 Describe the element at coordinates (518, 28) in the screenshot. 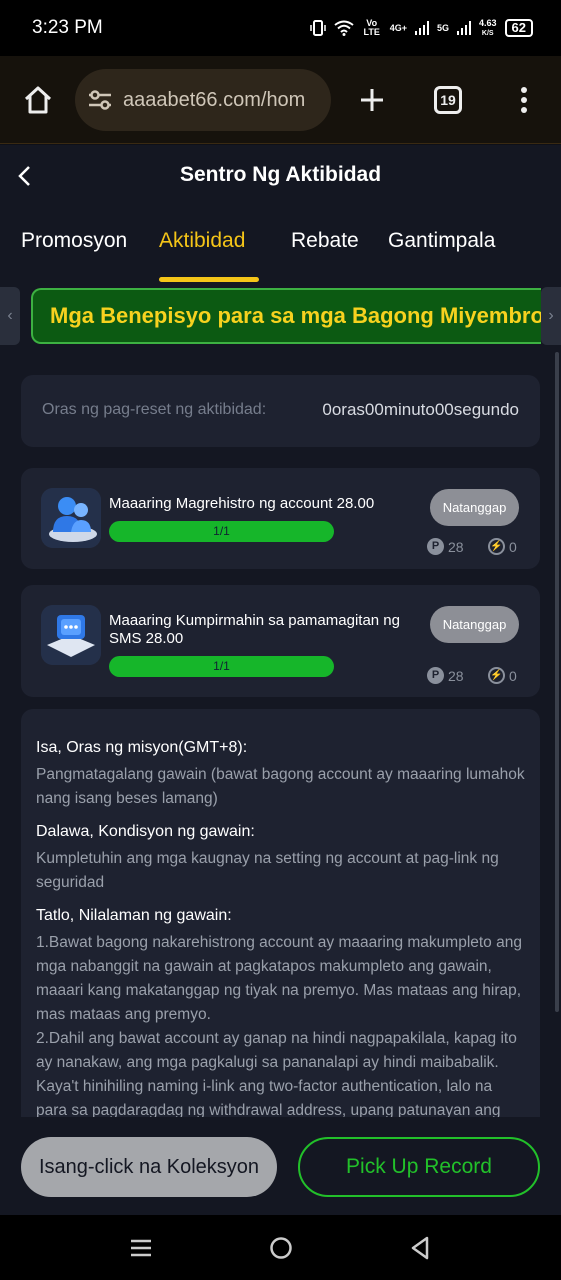

I see `battery-indicator: 62` at that location.